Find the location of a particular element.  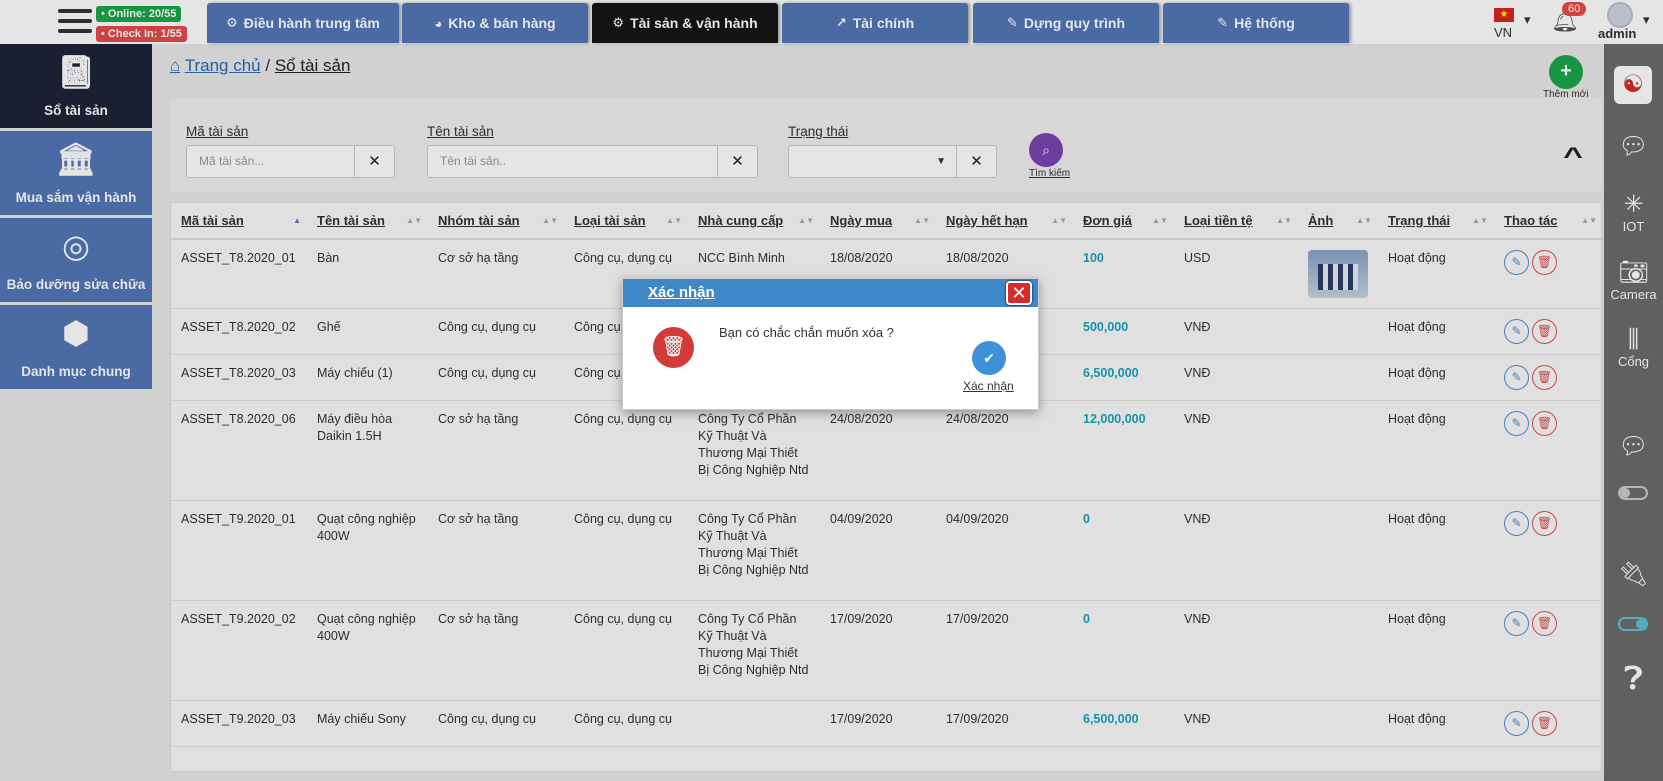

dialog-message: Bạn có chắc chắn muốn xóa ? is located at coordinates (806, 332).